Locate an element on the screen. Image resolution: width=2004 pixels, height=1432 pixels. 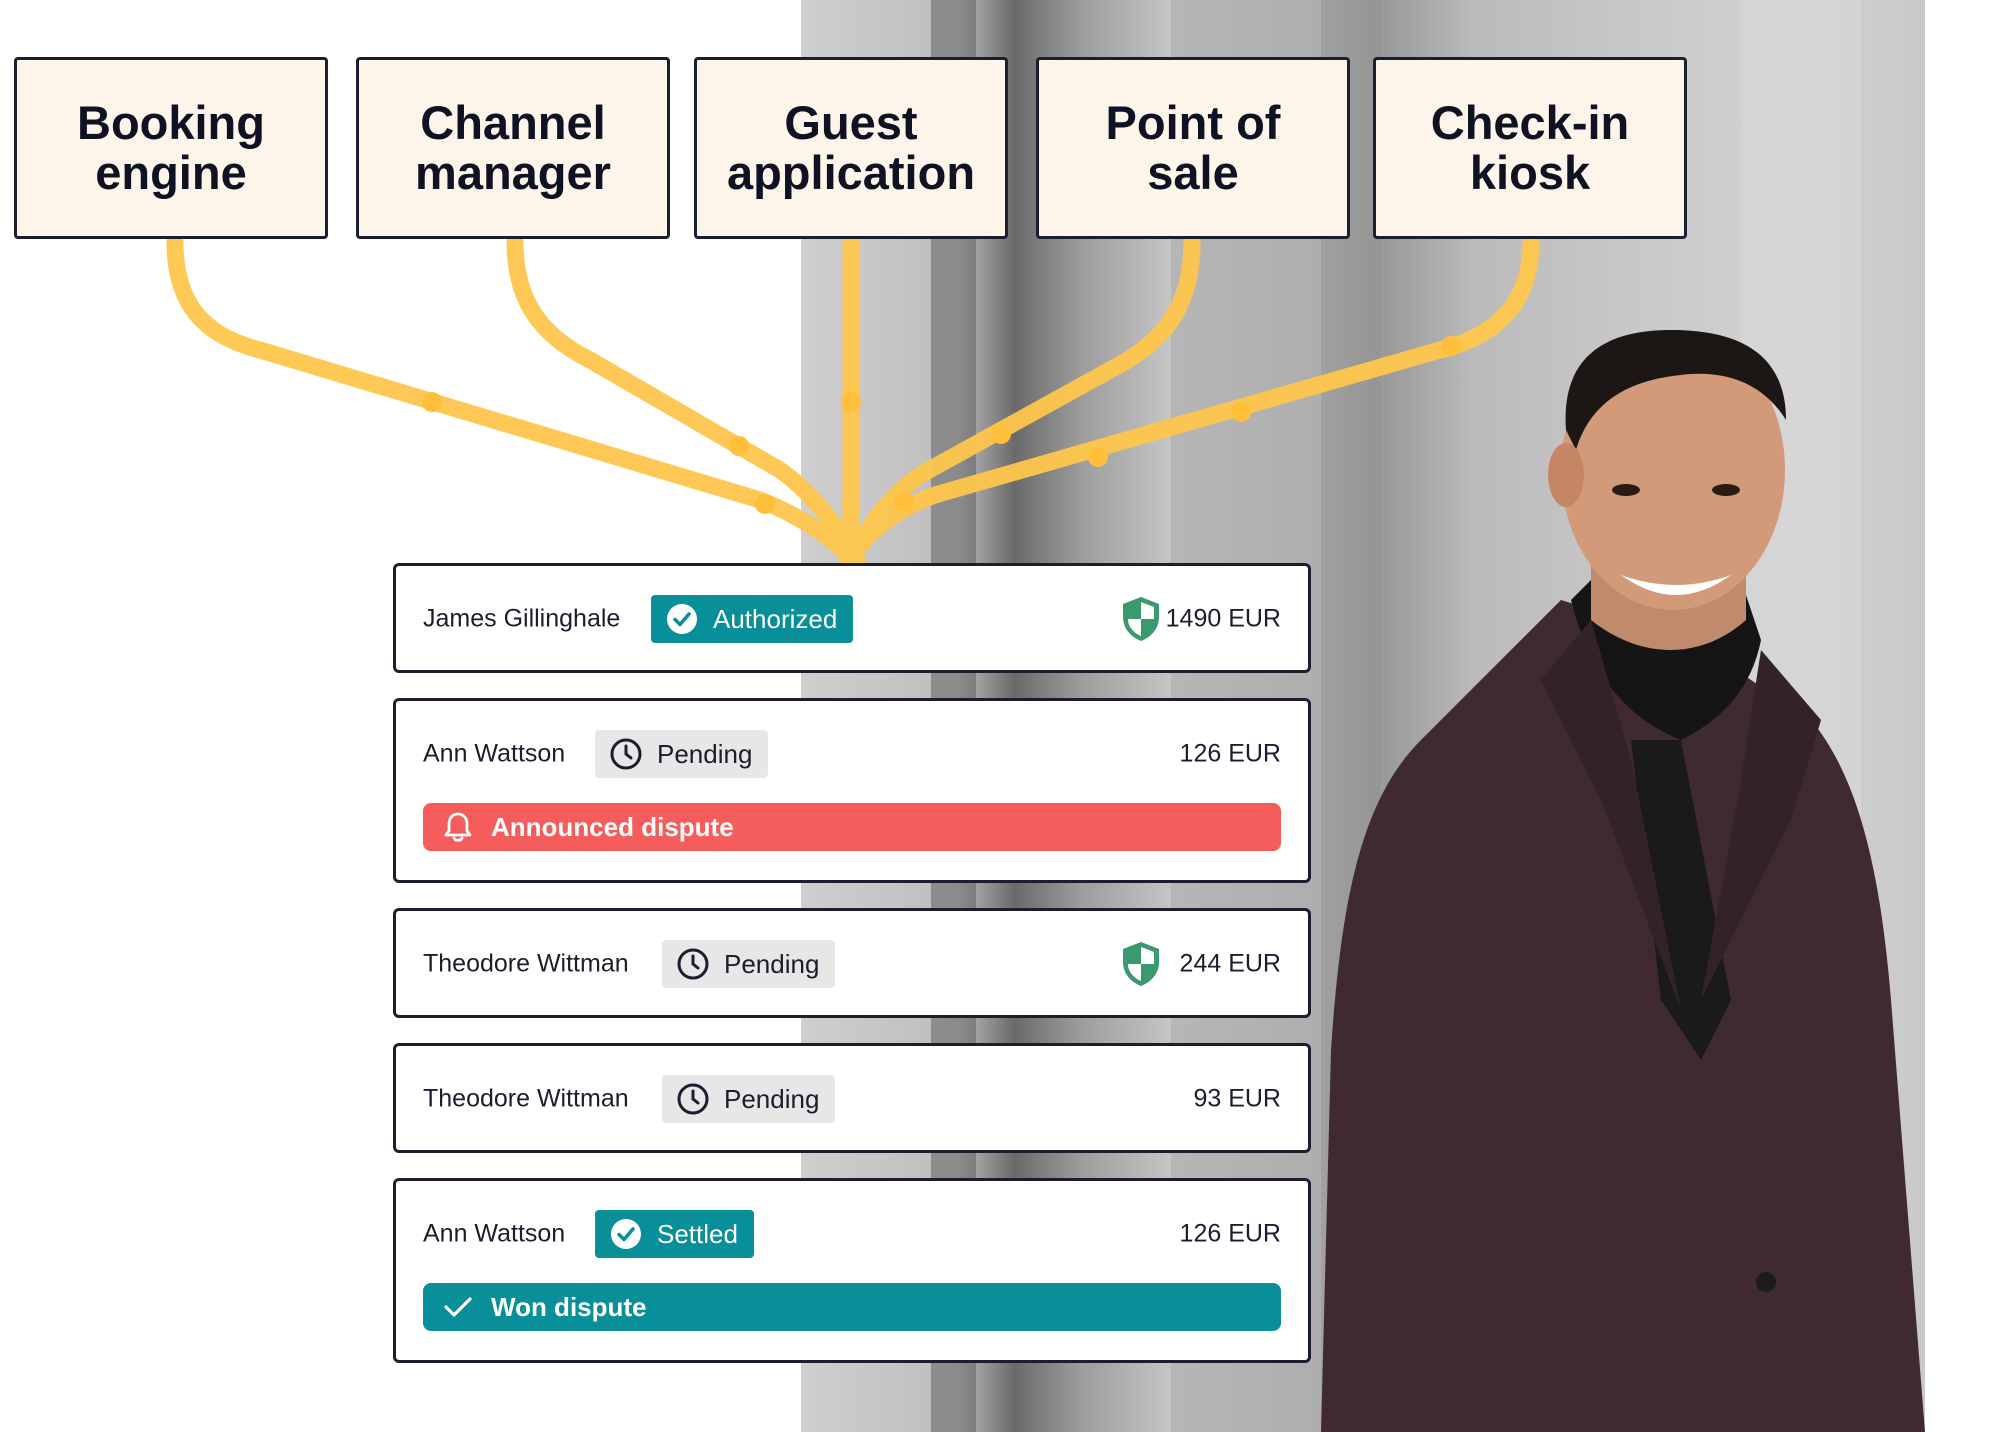
source-guest-application: Guest application is located at coordinates (851, 148).